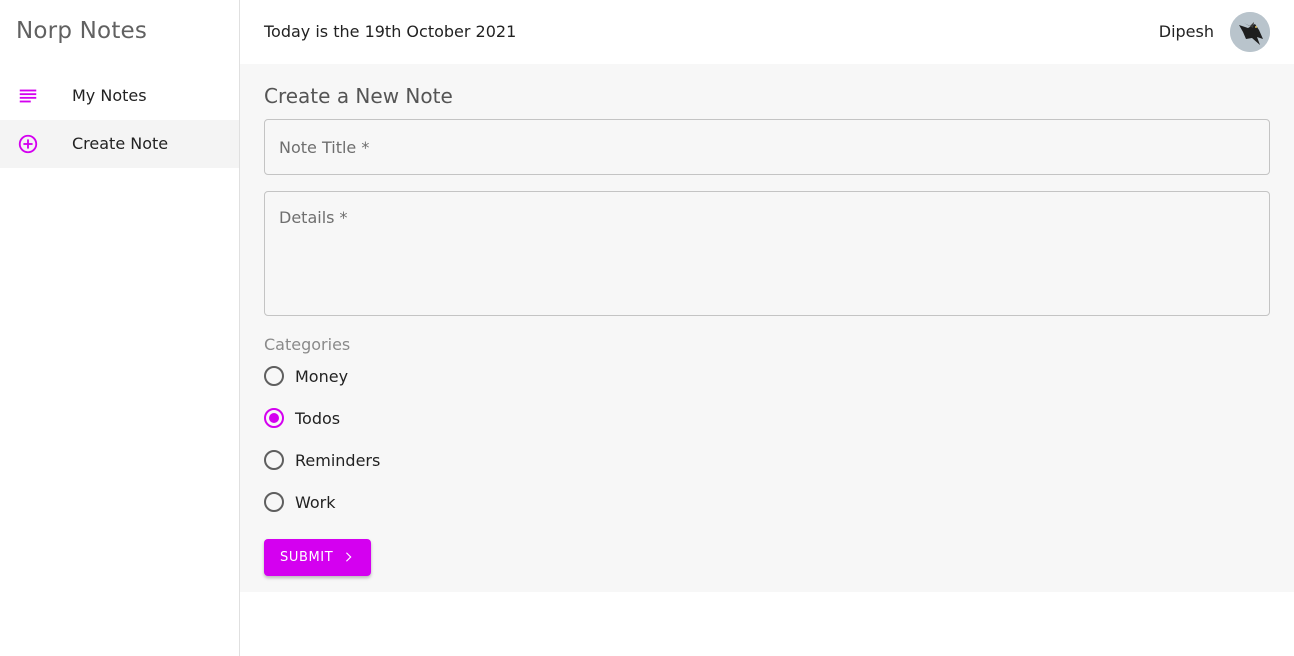 This screenshot has width=1294, height=656. Describe the element at coordinates (82, 31) in the screenshot. I see `app-brand: Norp Notes` at that location.